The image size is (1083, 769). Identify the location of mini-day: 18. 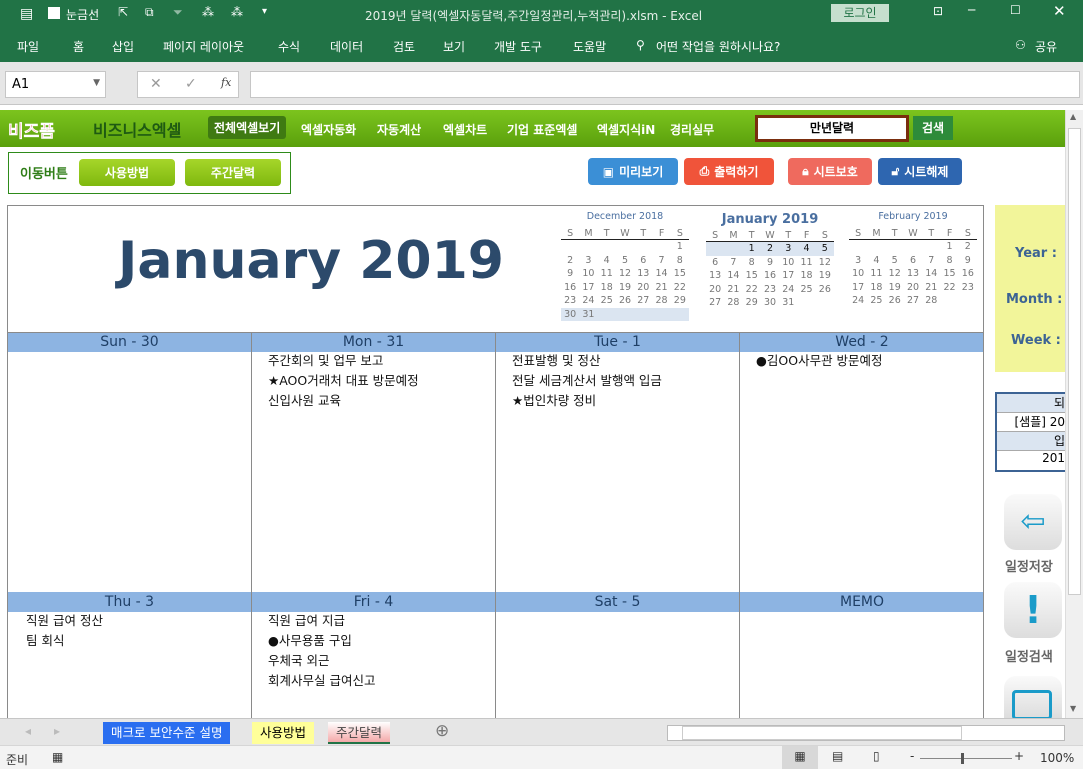
(806, 275).